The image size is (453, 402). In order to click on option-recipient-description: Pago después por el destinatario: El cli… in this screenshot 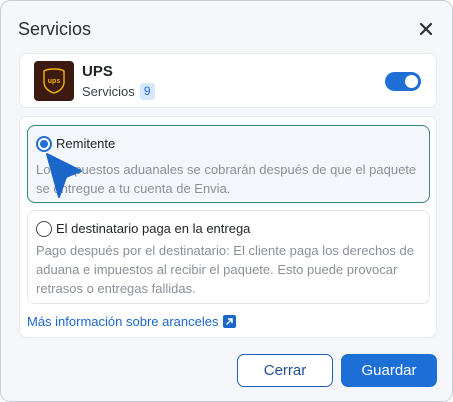, I will do `click(225, 269)`.